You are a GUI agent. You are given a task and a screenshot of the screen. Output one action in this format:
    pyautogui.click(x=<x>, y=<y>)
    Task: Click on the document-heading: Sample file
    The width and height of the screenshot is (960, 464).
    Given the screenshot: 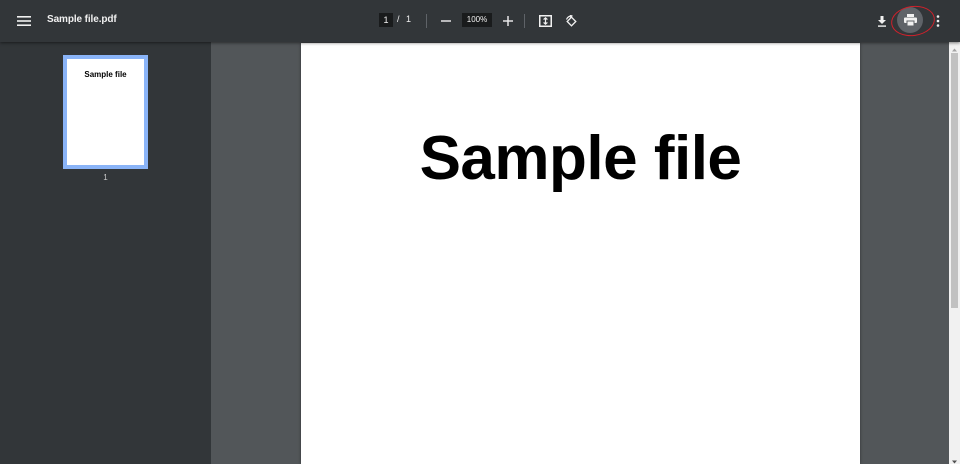 What is the action you would take?
    pyautogui.click(x=580, y=158)
    